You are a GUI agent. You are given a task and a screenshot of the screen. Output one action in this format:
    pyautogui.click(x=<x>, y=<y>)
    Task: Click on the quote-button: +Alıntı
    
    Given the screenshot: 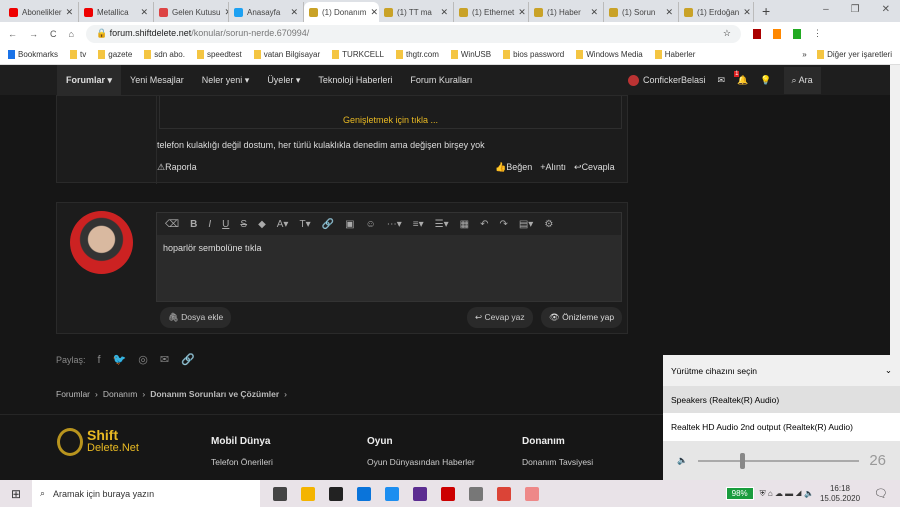 What is the action you would take?
    pyautogui.click(x=553, y=167)
    